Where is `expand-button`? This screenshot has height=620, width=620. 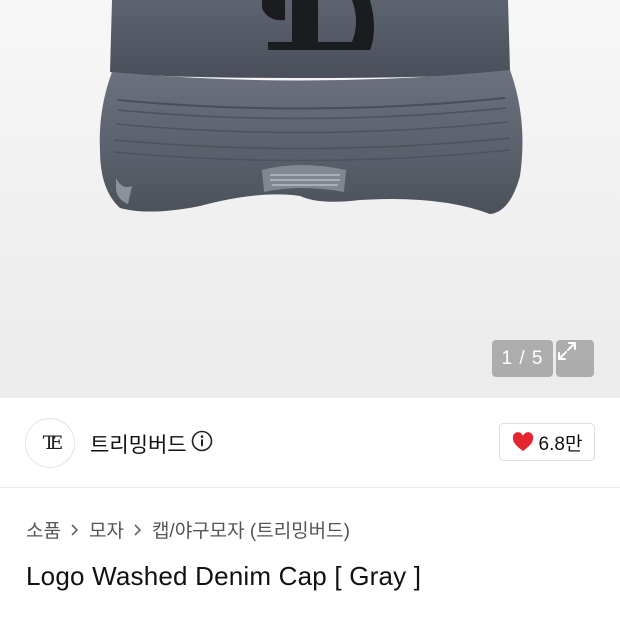 expand-button is located at coordinates (575, 358).